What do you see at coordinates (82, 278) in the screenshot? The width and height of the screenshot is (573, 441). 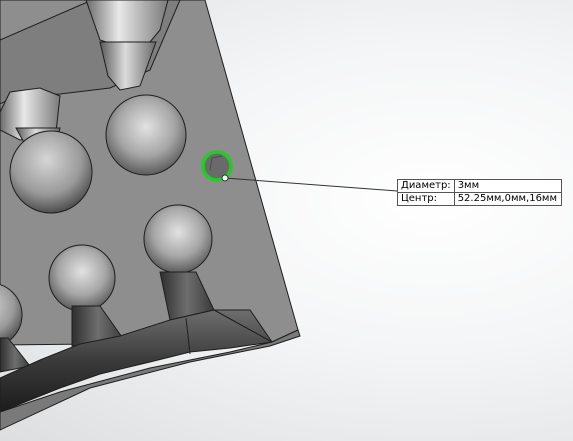 I see `sphere-middle` at bounding box center [82, 278].